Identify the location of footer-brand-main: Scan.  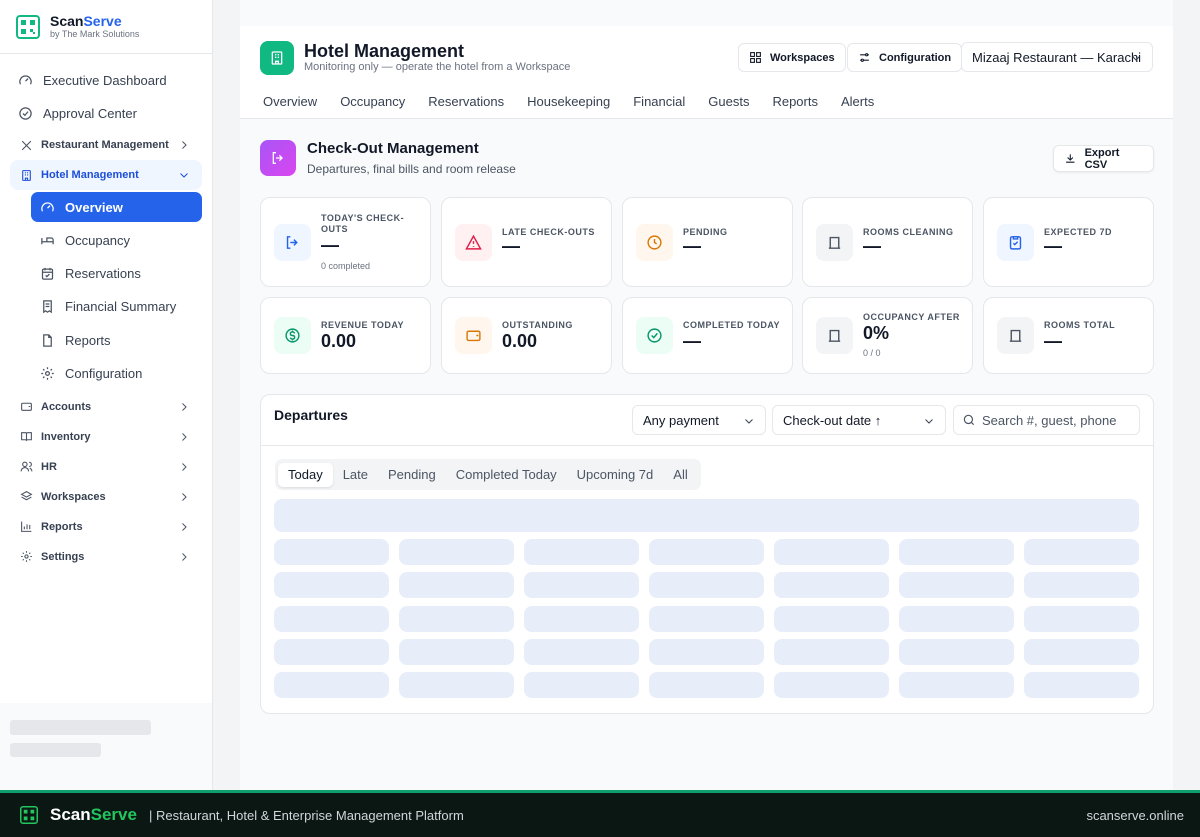
(70, 814).